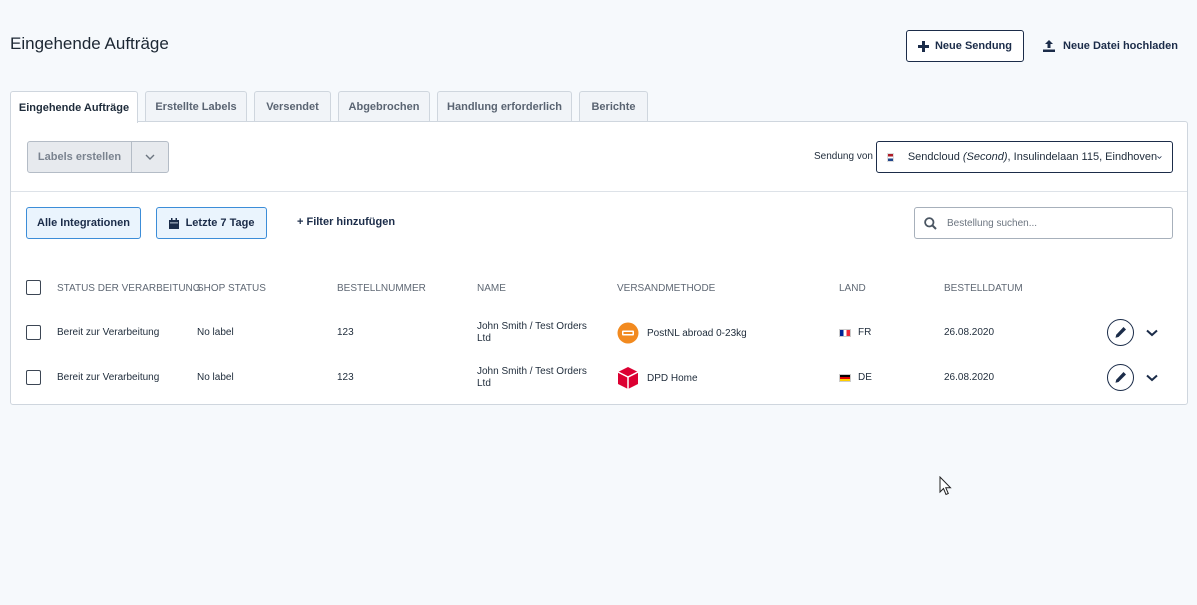  I want to click on page-title: Eingehende Aufträge, so click(89, 43).